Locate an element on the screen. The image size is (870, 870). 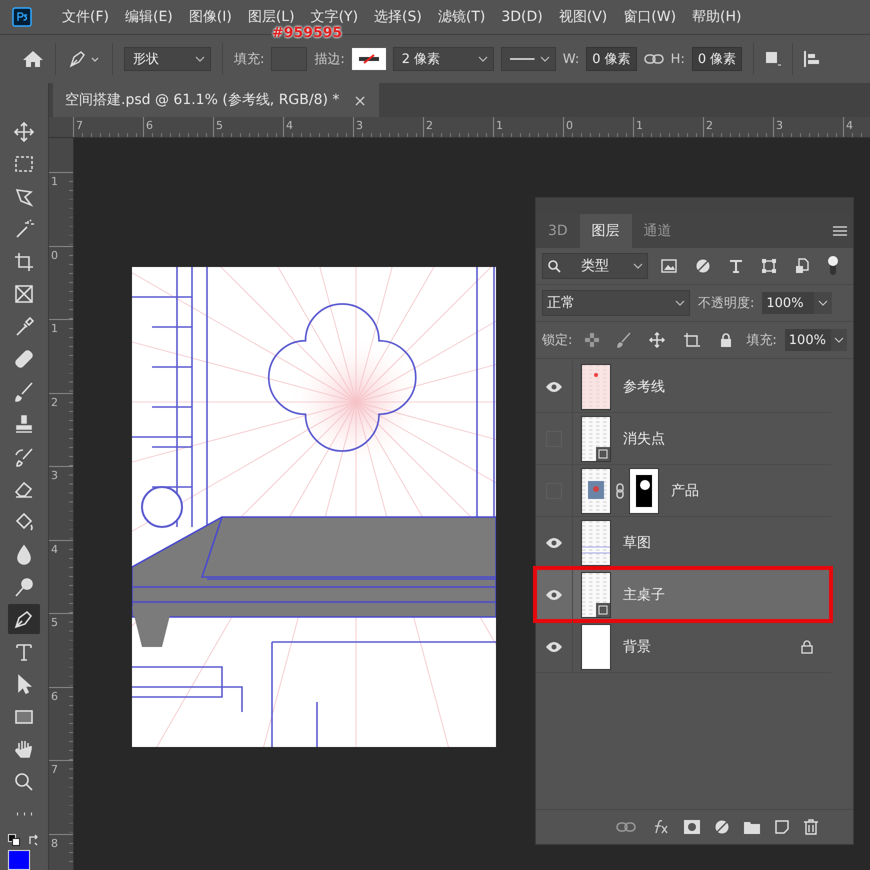
height-field: 0 像素 is located at coordinates (717, 59).